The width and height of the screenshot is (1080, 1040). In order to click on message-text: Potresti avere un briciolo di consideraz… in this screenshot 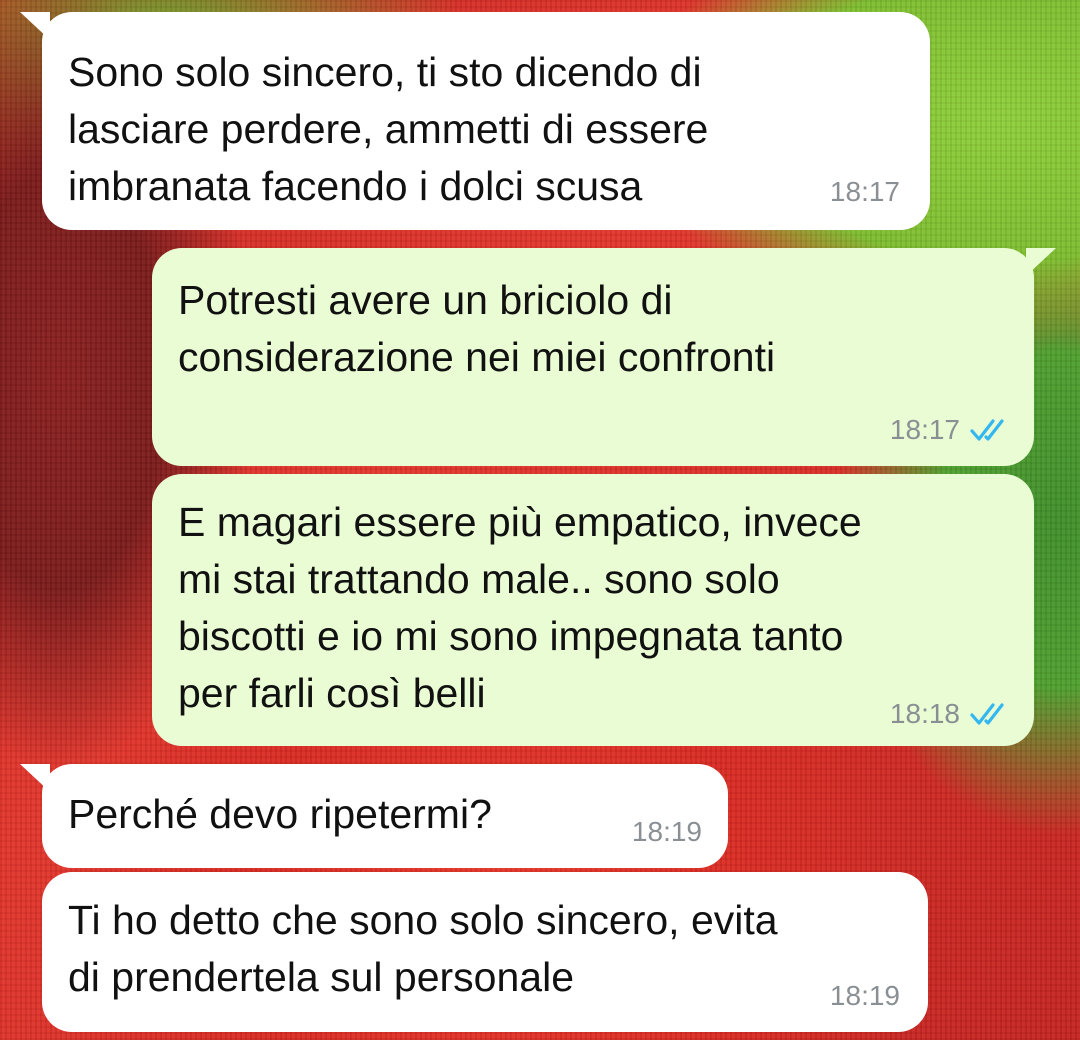, I will do `click(477, 328)`.